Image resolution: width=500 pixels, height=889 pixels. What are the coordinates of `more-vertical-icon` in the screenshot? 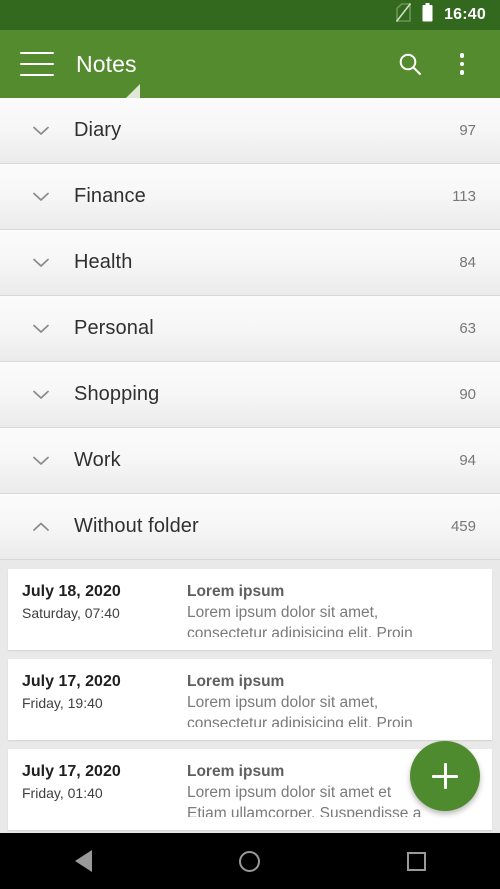 It's located at (462, 64).